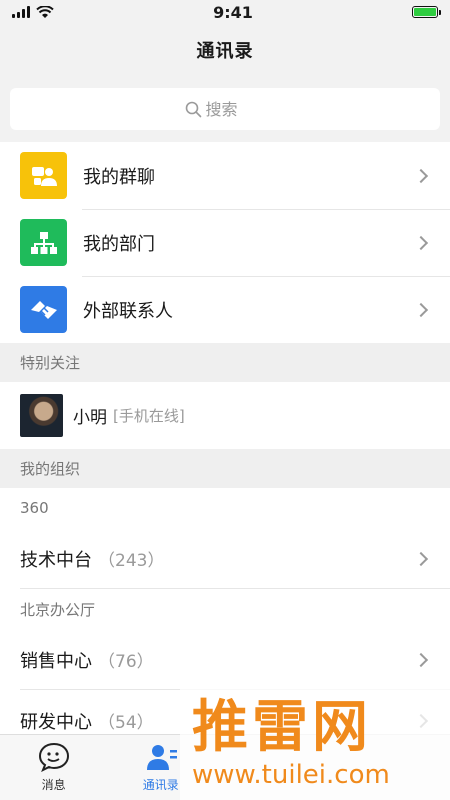  I want to click on contacts-icon, so click(161, 757).